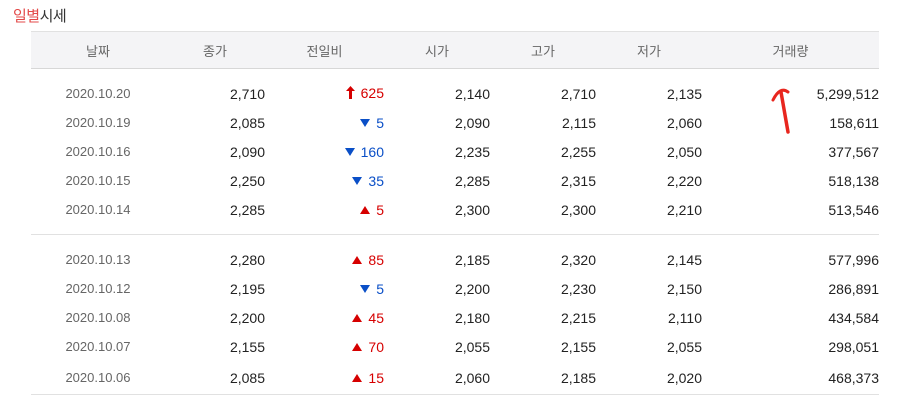 The width and height of the screenshot is (897, 410). Describe the element at coordinates (372, 92) in the screenshot. I see `change-value: 625` at that location.